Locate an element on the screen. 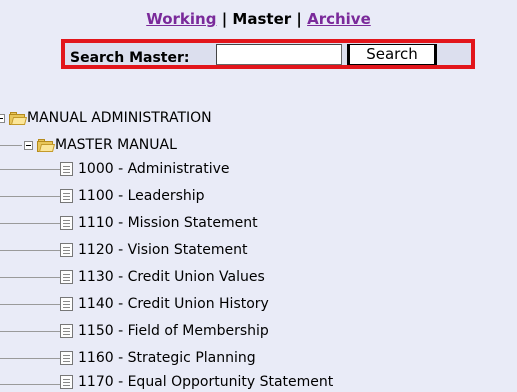  tree-leaf: 1110 - Mission Statement is located at coordinates (159, 223).